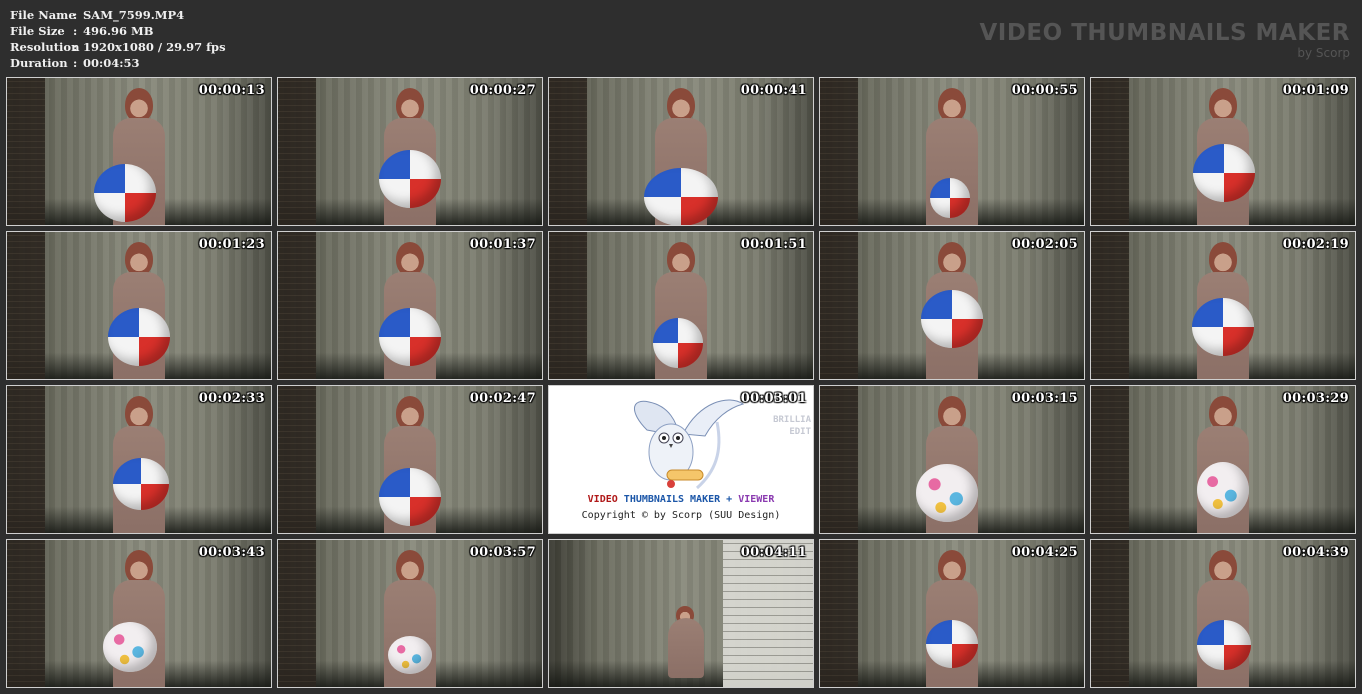  I want to click on thumbnail-timestamp: 00:01:23, so click(231, 244).